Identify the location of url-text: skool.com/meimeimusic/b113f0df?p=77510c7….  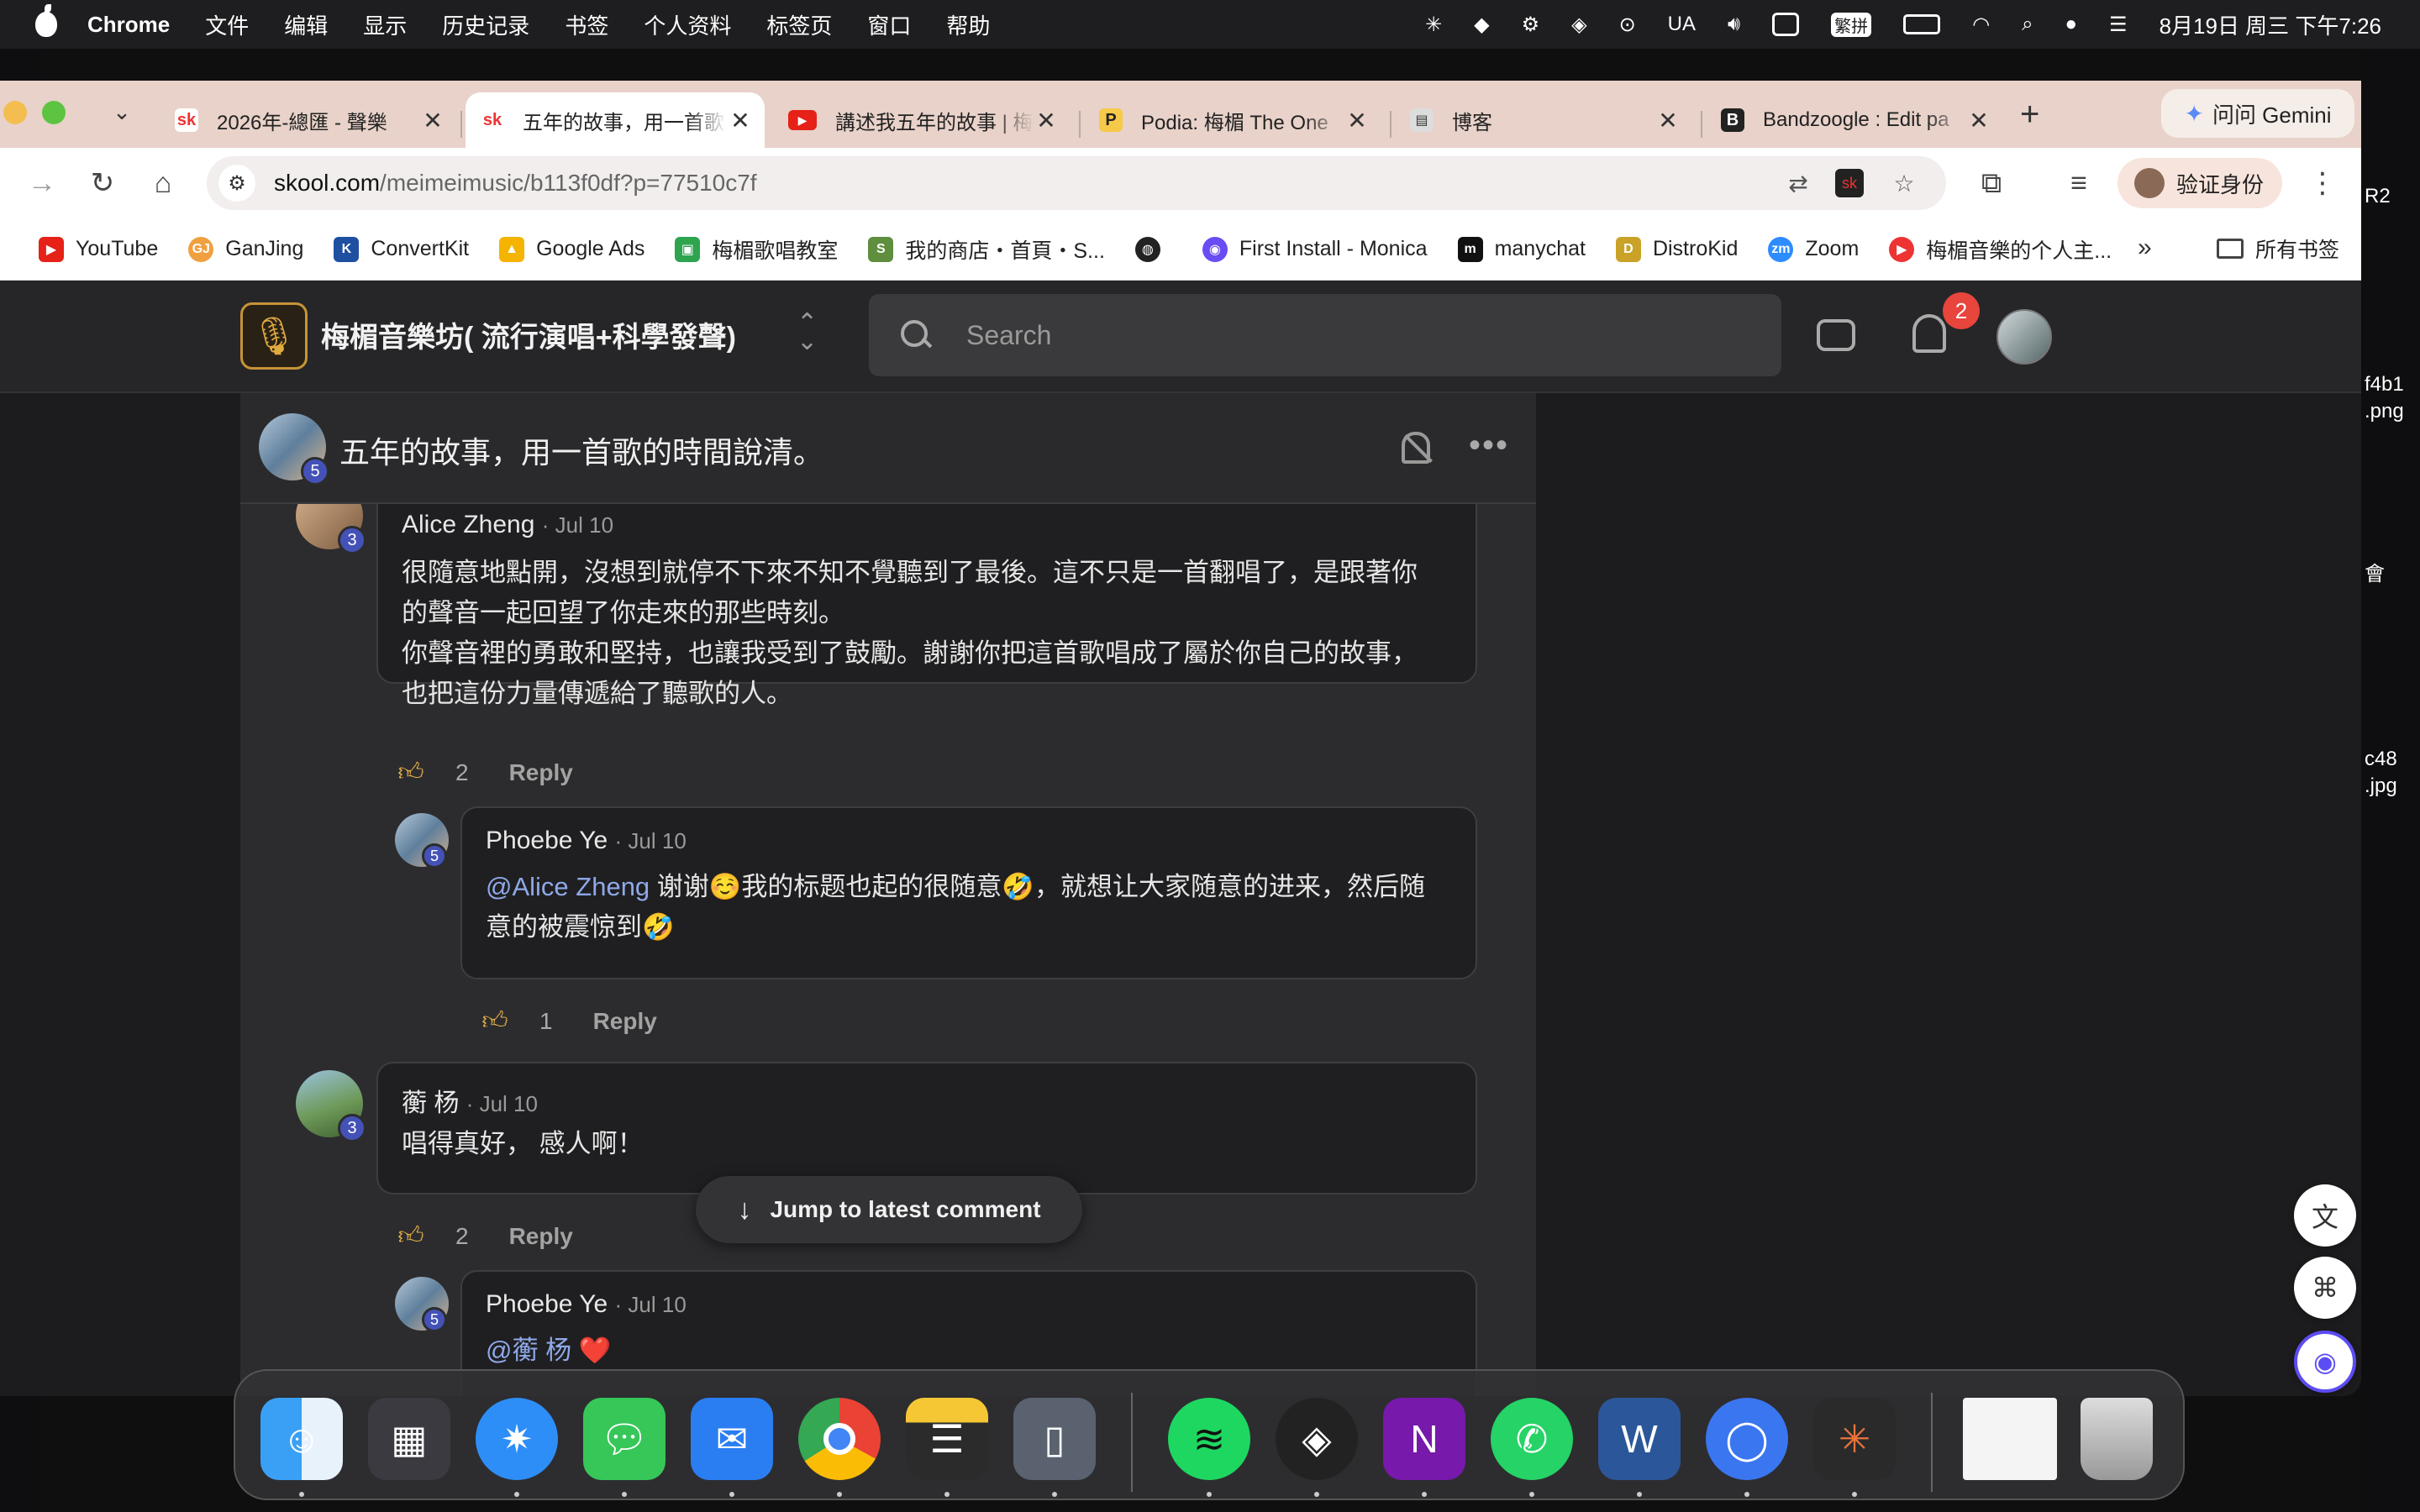
(515, 183).